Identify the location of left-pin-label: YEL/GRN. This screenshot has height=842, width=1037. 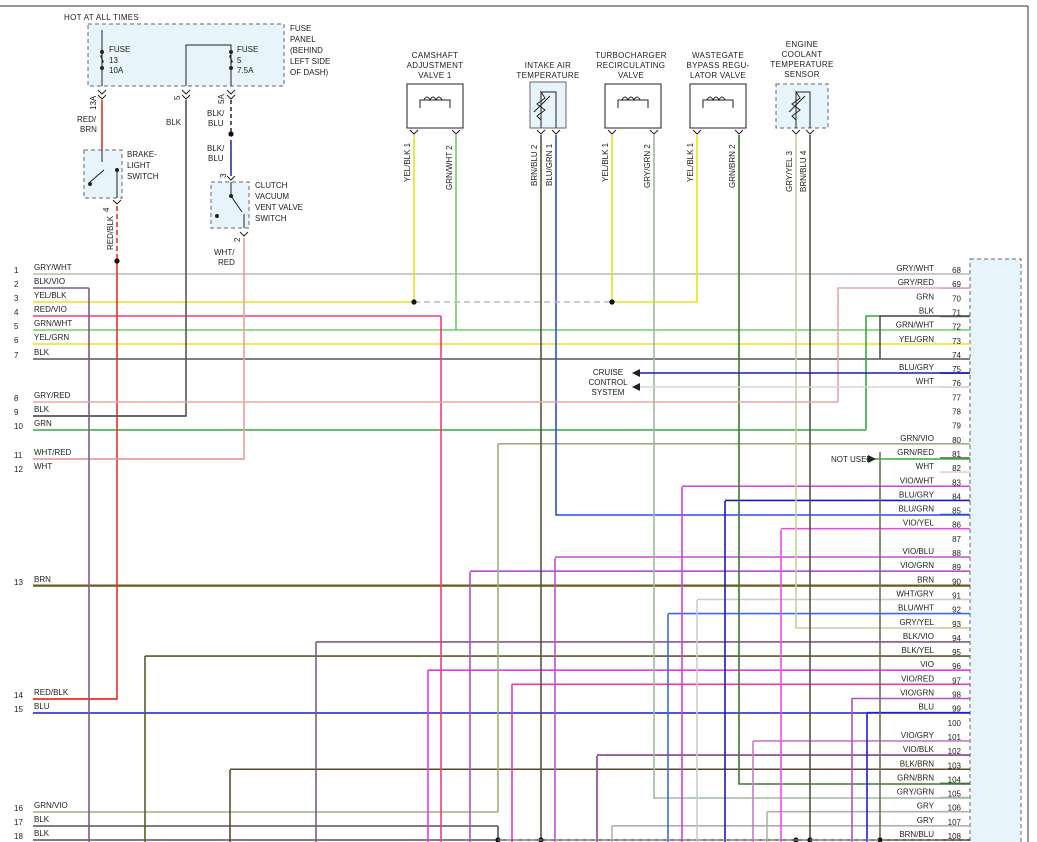
(51, 337).